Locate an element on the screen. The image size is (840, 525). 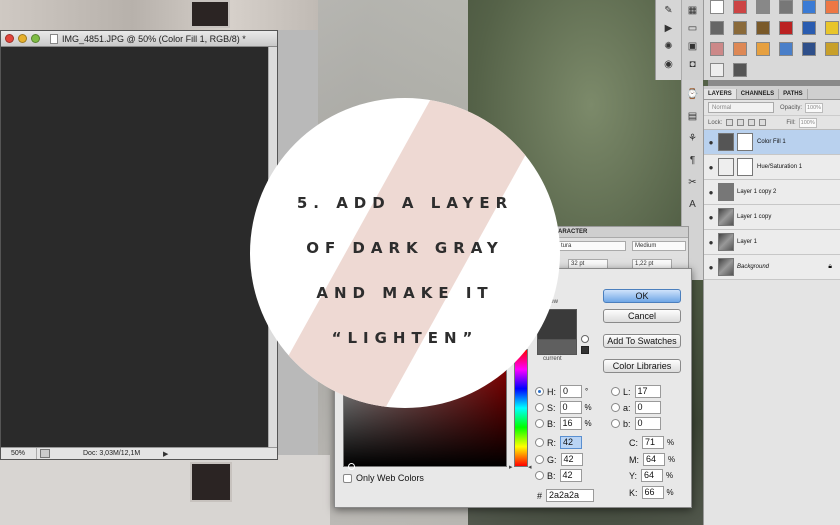
mask-icon: ◘ is located at coordinates (693, 65).